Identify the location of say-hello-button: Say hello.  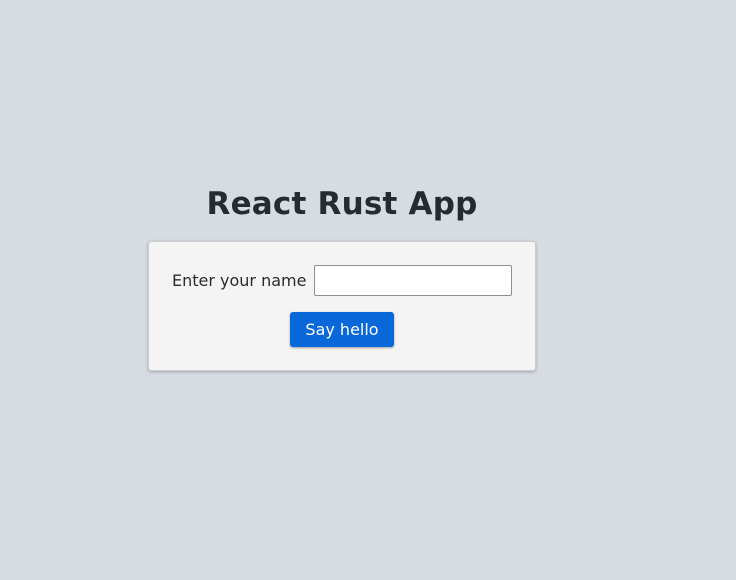
(342, 329).